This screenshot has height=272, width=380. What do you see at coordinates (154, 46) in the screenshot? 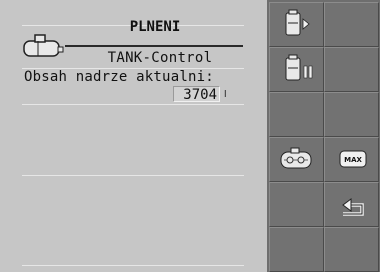
I see `title-underline` at bounding box center [154, 46].